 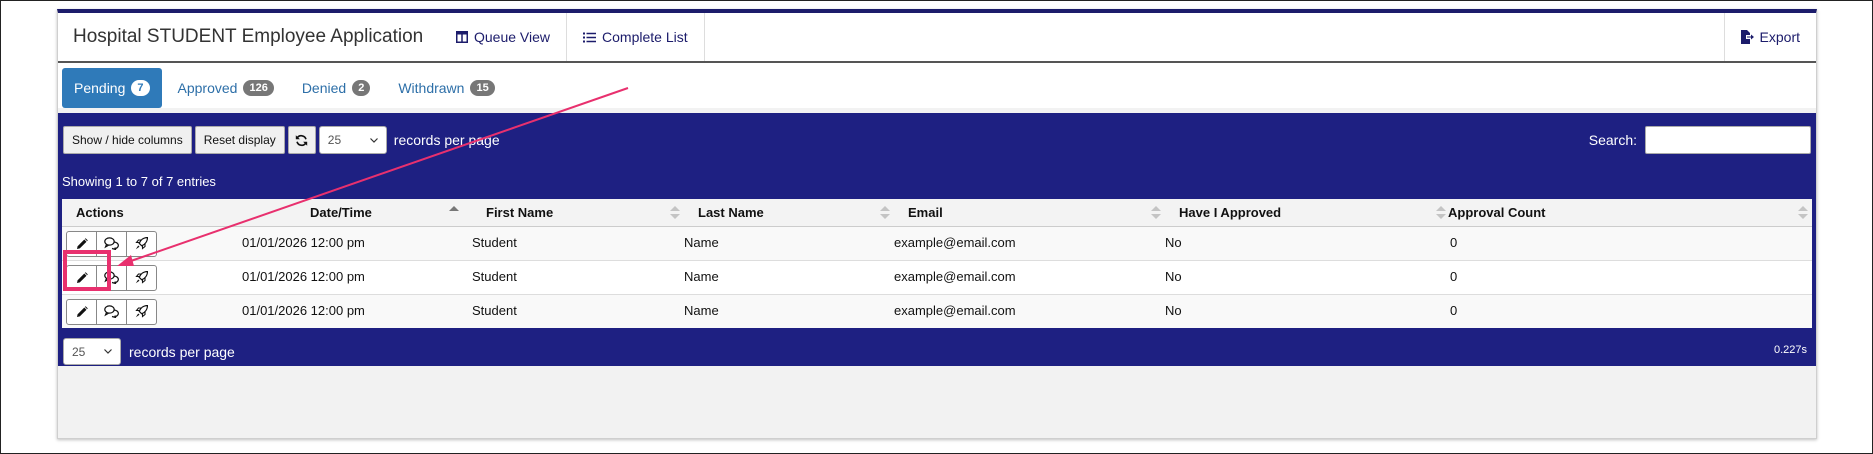 I want to click on tab-label: Withdrawn, so click(x=431, y=88).